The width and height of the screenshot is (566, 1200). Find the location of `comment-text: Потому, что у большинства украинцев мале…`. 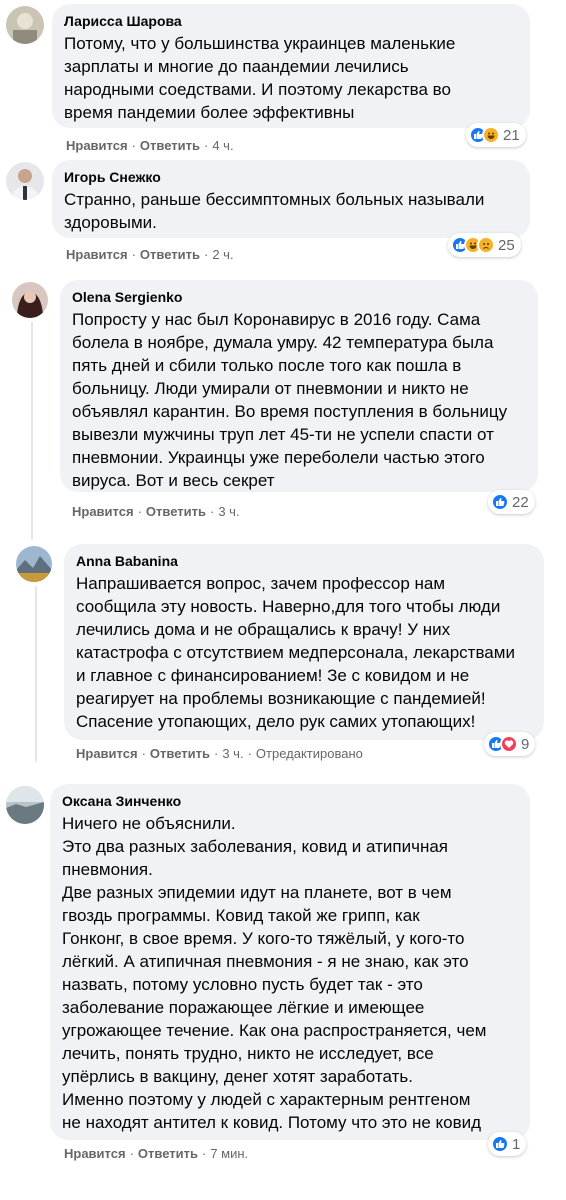

comment-text: Потому, что у большинства украинцев мале… is located at coordinates (260, 78).